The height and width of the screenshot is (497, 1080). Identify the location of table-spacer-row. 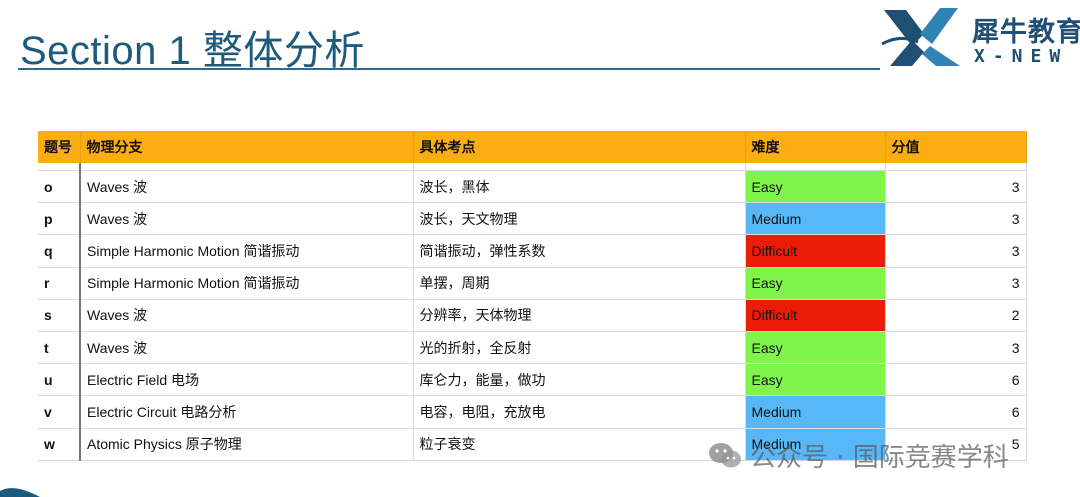
(532, 167).